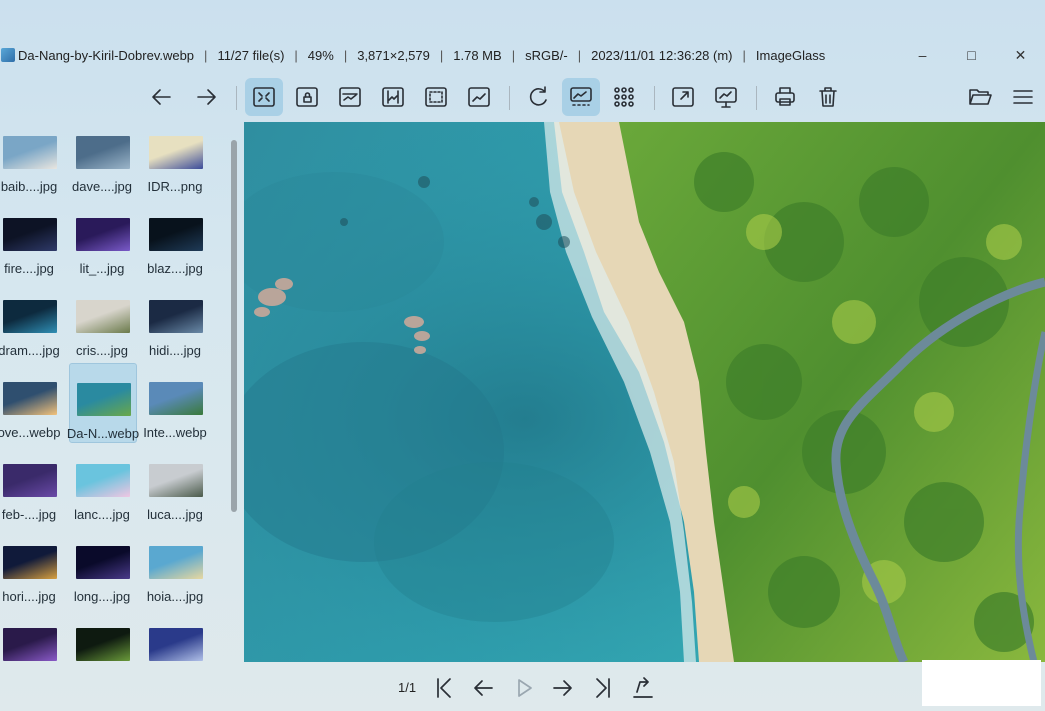 The image size is (1045, 711). I want to click on print-button, so click(785, 97).